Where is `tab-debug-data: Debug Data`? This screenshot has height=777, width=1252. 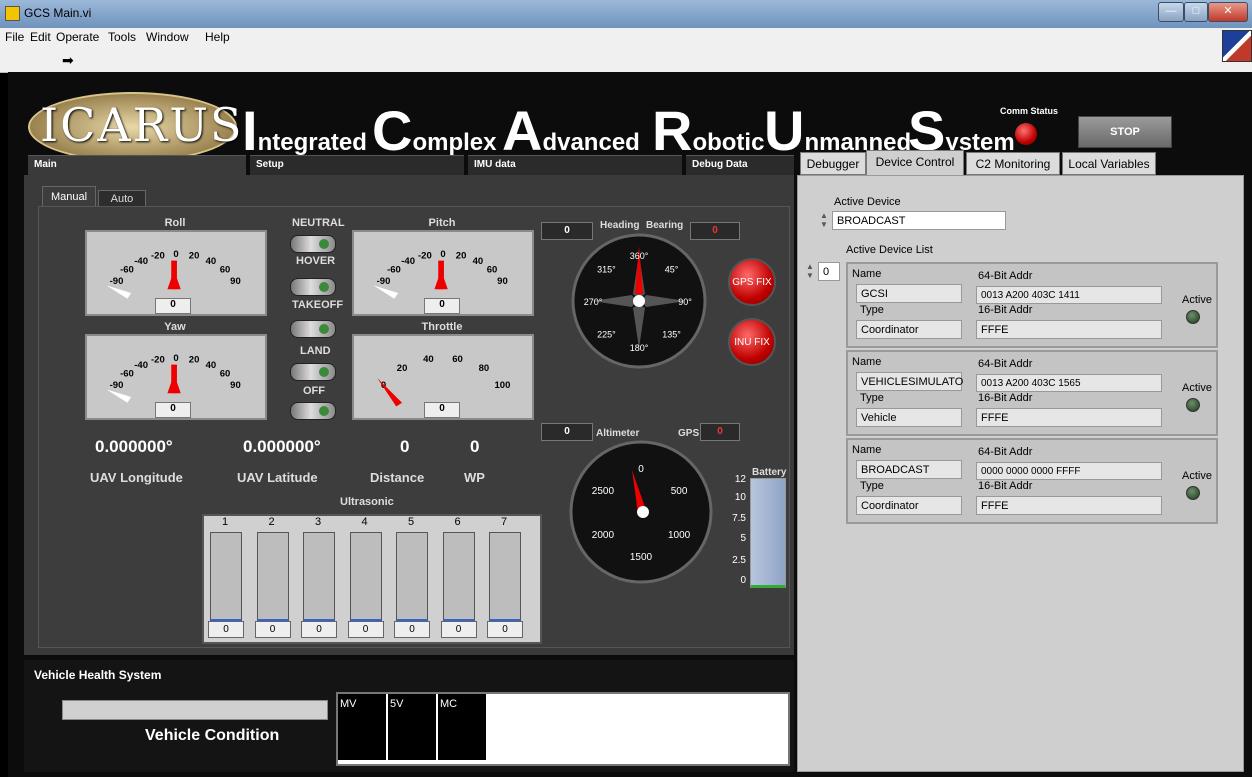 tab-debug-data: Debug Data is located at coordinates (740, 165).